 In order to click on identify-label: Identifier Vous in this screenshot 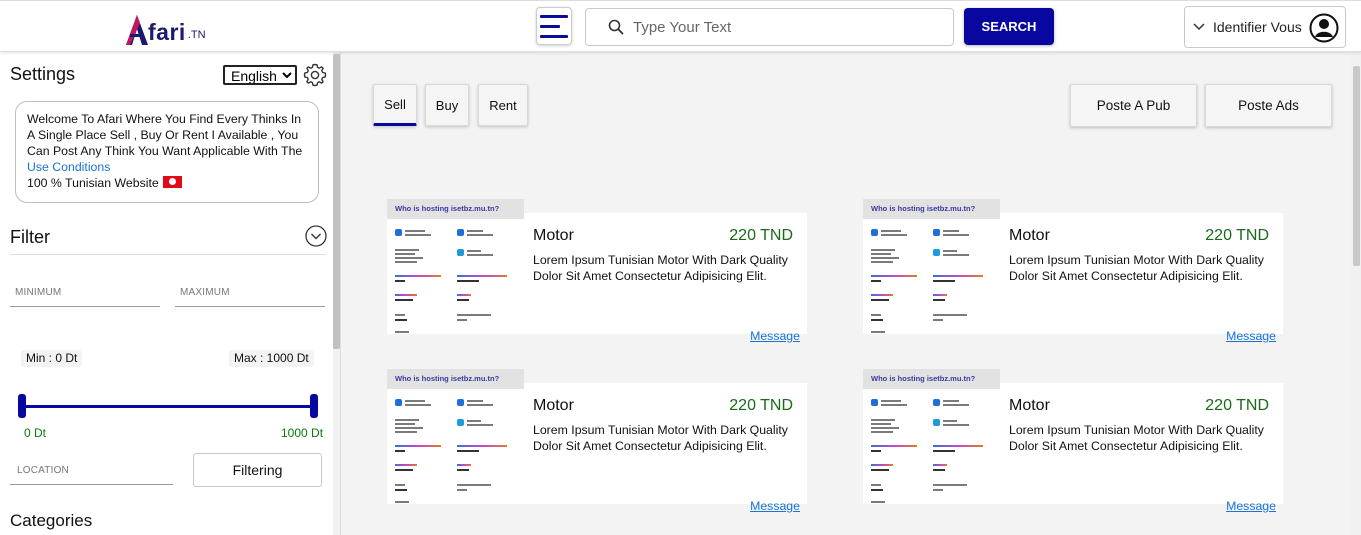, I will do `click(1257, 27)`.